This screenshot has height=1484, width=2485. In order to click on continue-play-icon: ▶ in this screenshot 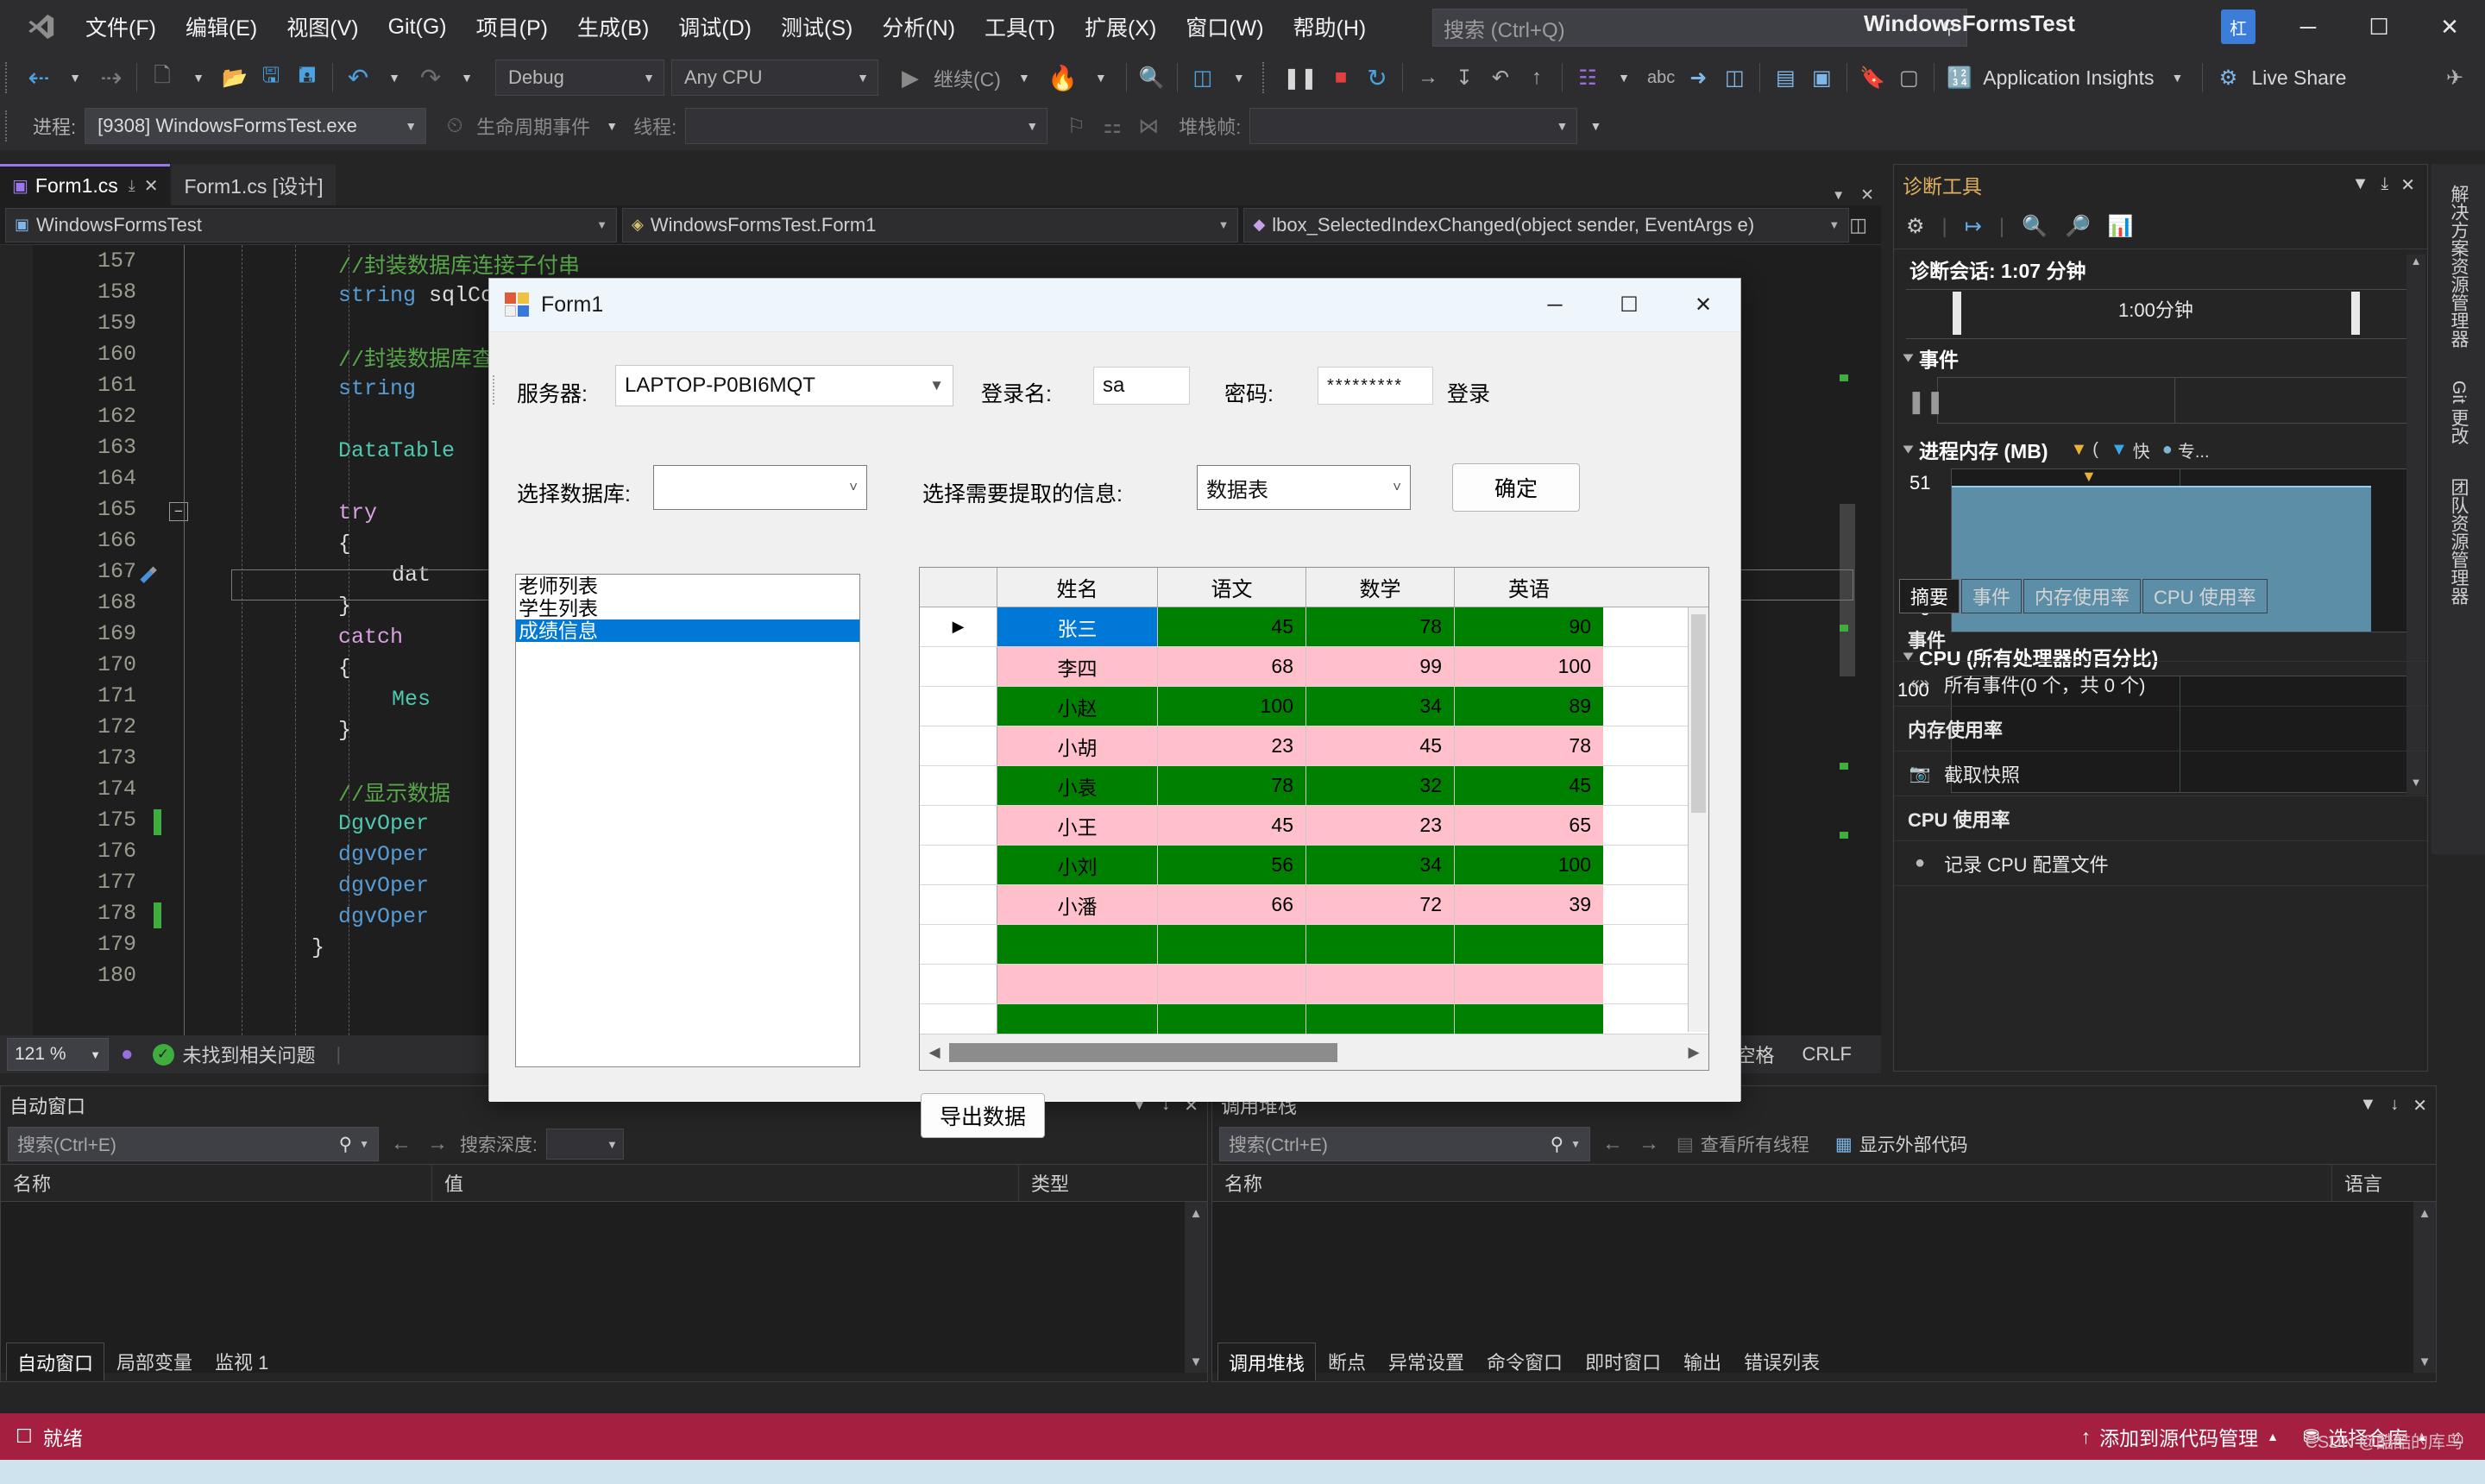, I will do `click(910, 78)`.